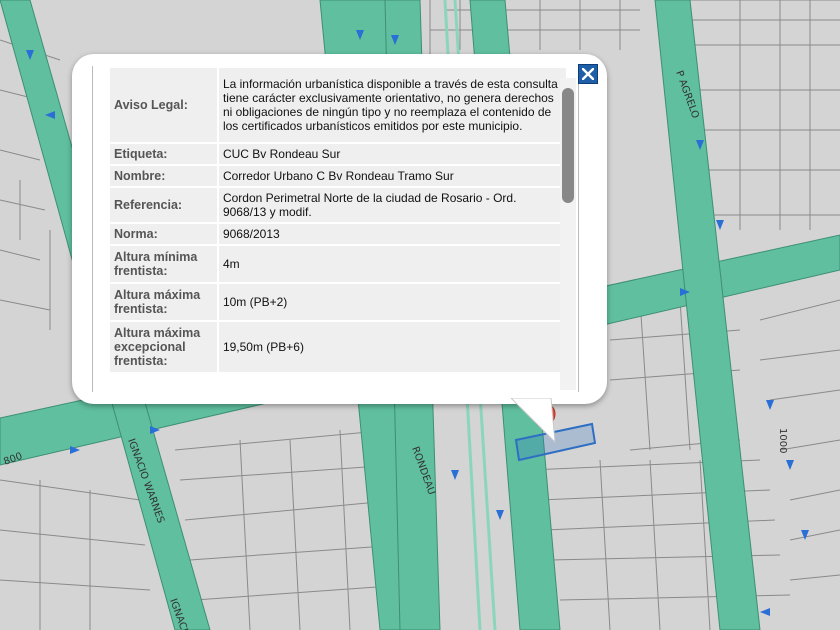 This screenshot has width=840, height=630. What do you see at coordinates (392, 176) in the screenshot?
I see `row-value: Corredor Urbano C Bv Rondeau Tramo Sur` at bounding box center [392, 176].